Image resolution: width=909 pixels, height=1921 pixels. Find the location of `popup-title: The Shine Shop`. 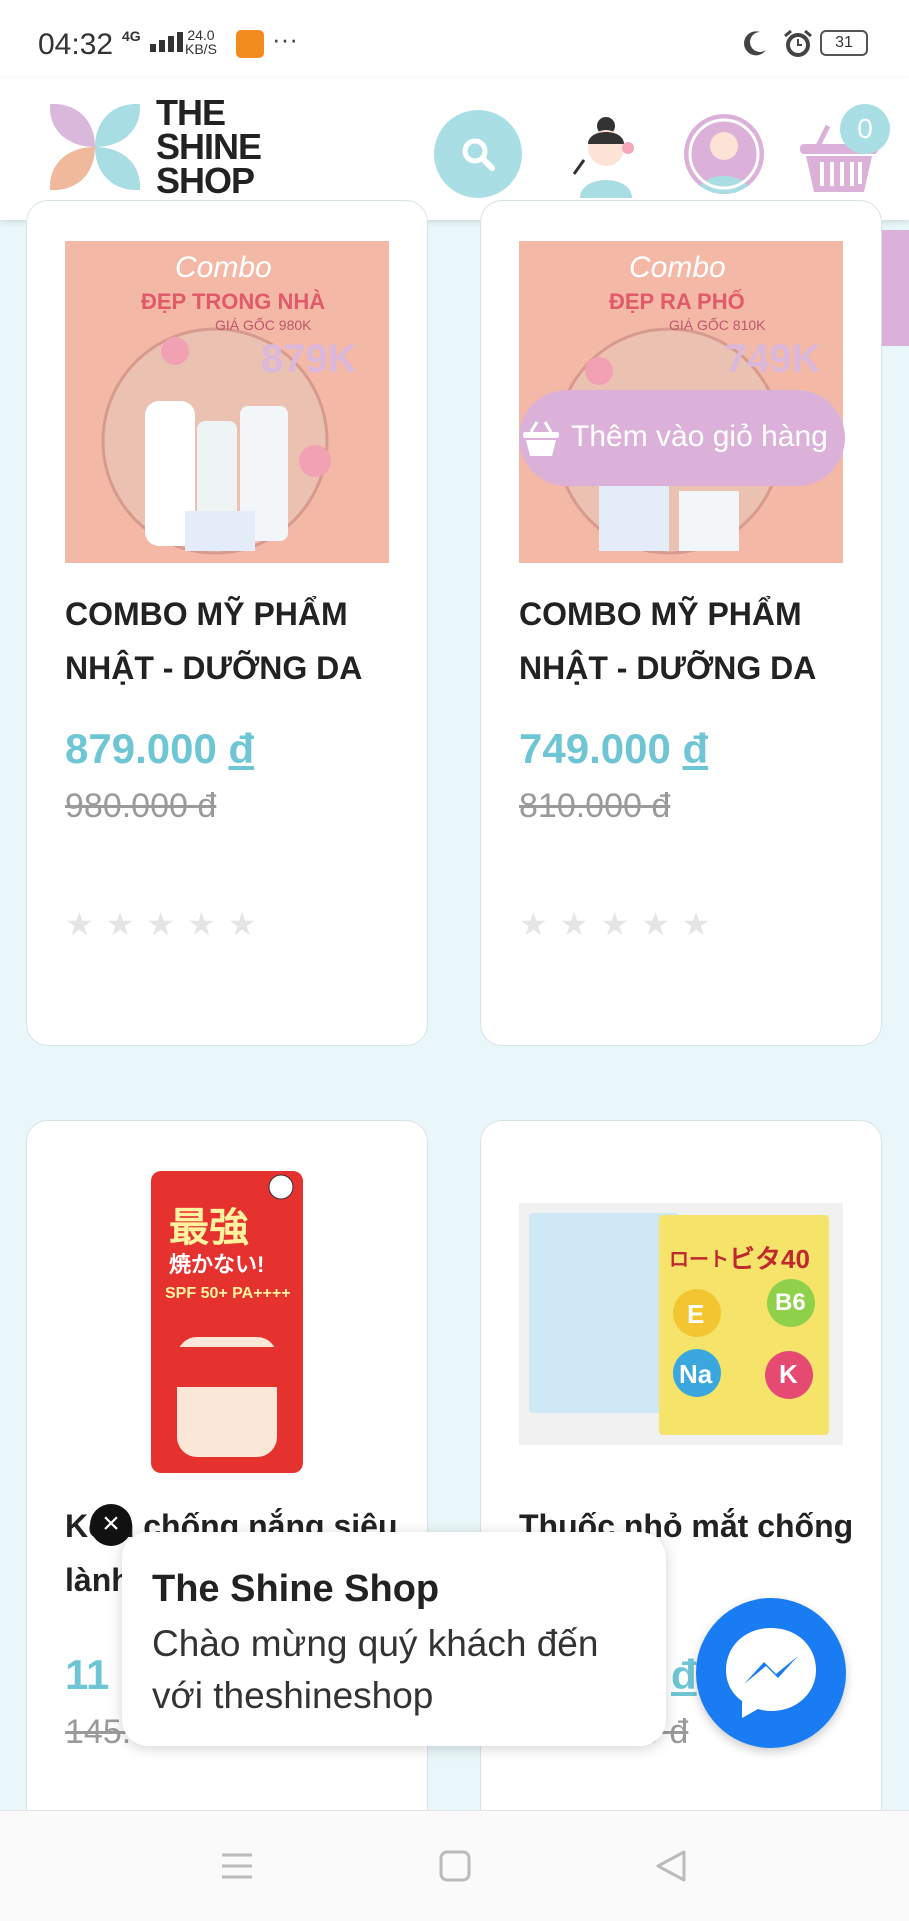

popup-title: The Shine Shop is located at coordinates (296, 1589).